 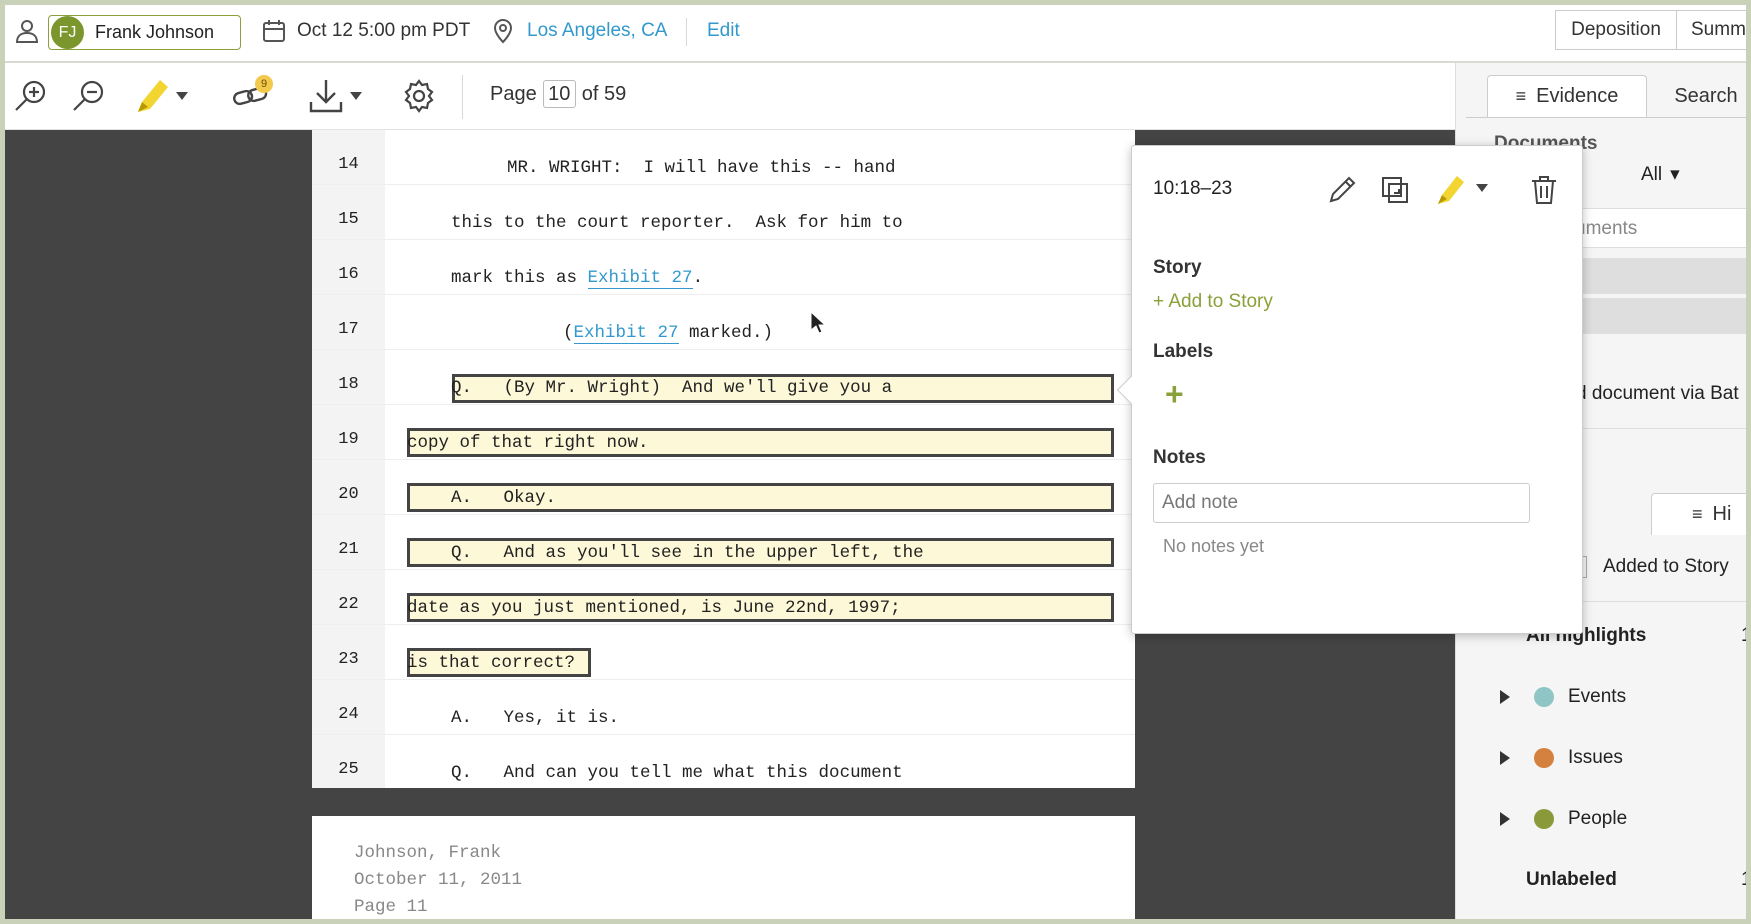 What do you see at coordinates (428, 853) in the screenshot?
I see `footer-witness: Johnson, Frank` at bounding box center [428, 853].